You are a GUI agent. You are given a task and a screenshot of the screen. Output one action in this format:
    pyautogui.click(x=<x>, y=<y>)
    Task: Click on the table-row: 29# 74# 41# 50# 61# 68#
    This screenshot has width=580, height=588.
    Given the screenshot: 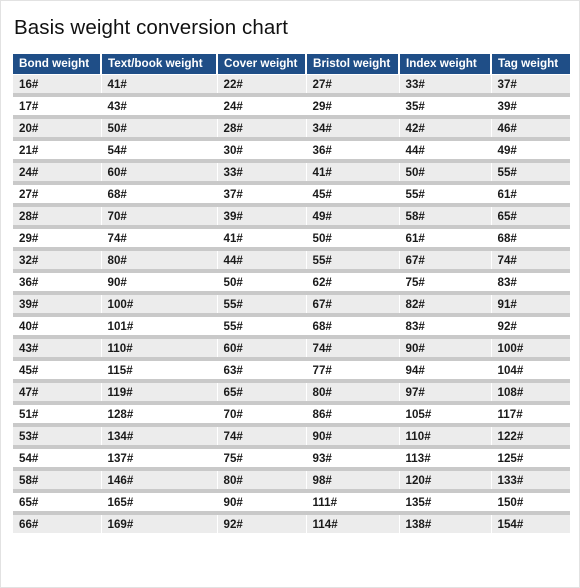 What is the action you would take?
    pyautogui.click(x=291, y=239)
    